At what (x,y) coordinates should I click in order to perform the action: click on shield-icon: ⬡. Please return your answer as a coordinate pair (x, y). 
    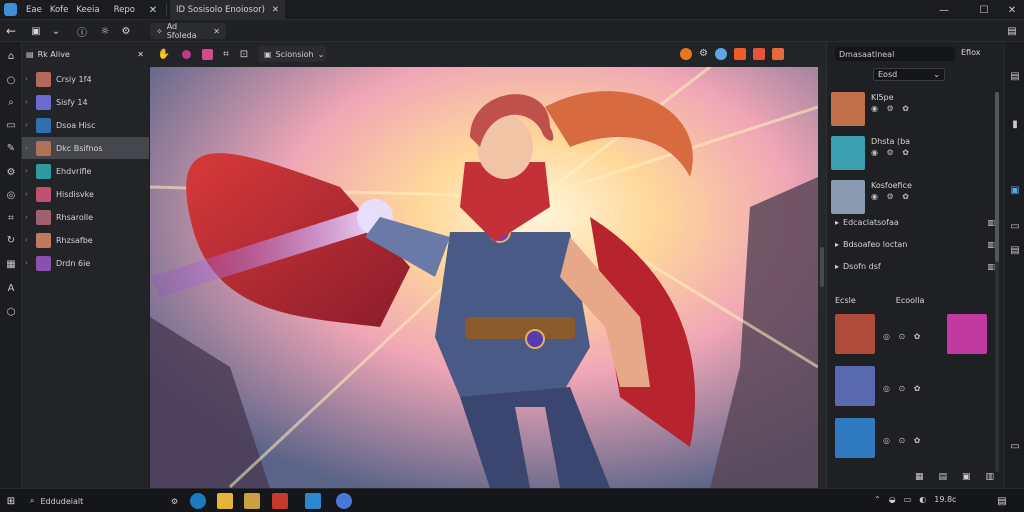
    Looking at the image, I should click on (11, 312).